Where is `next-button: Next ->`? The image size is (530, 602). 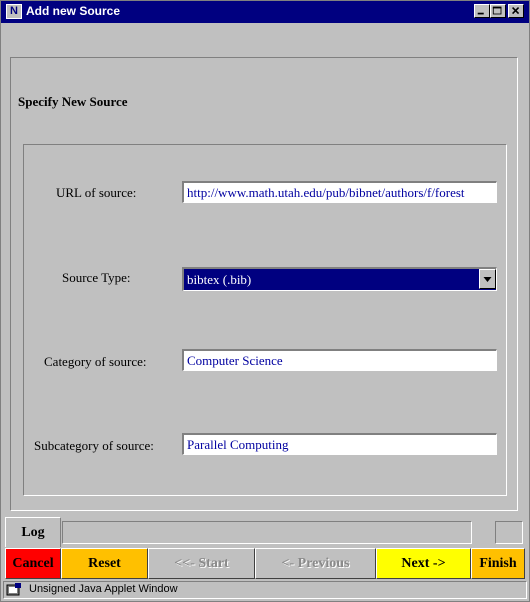
next-button: Next -> is located at coordinates (423, 563).